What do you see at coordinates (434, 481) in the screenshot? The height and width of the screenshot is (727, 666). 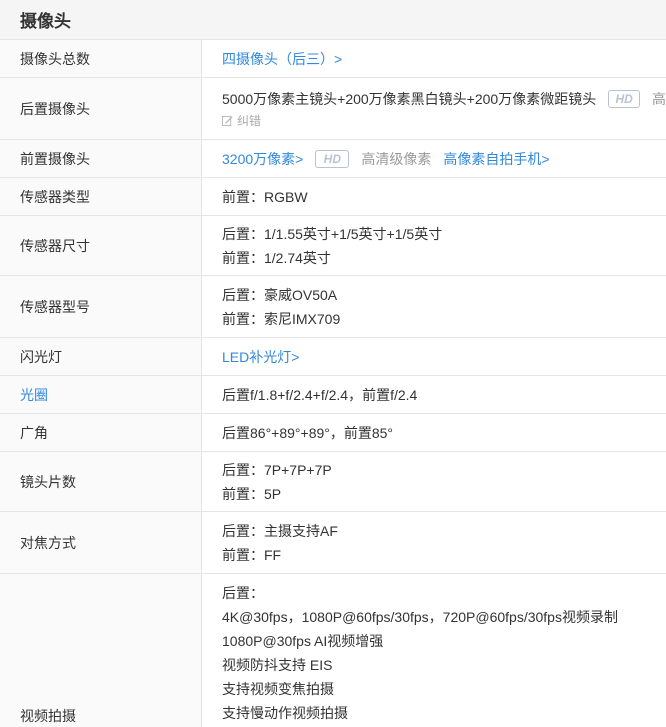 I see `spec-value-lens-count: 后置：7P+7P+7P 前置：5P` at bounding box center [434, 481].